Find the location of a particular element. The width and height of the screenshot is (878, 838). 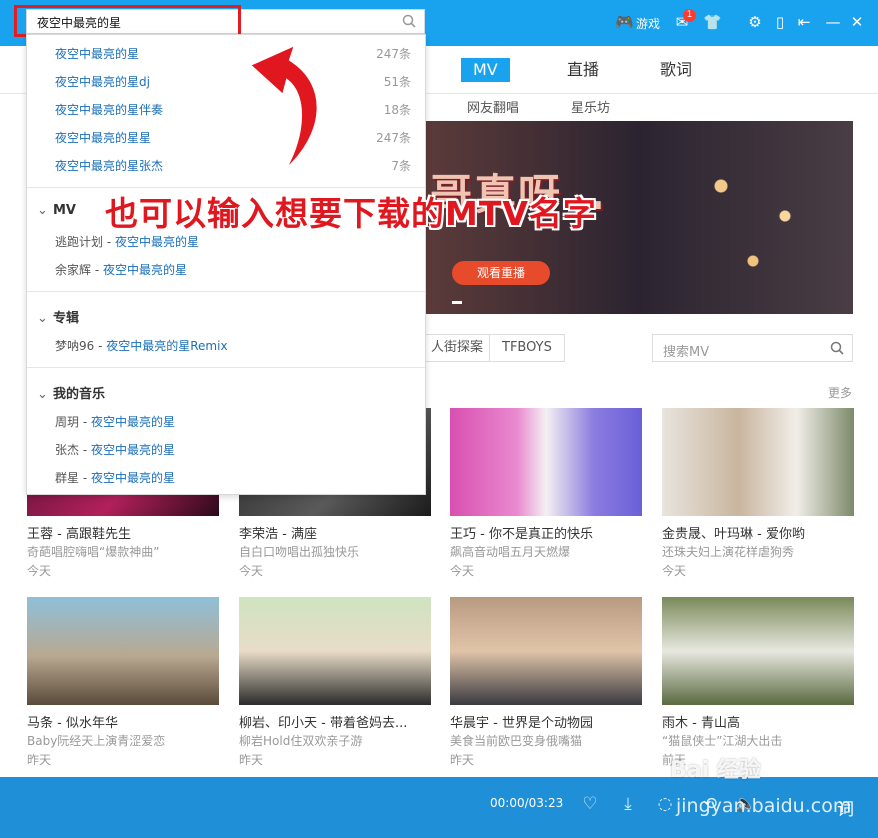

suggestion-suffix: dj is located at coordinates (144, 82).